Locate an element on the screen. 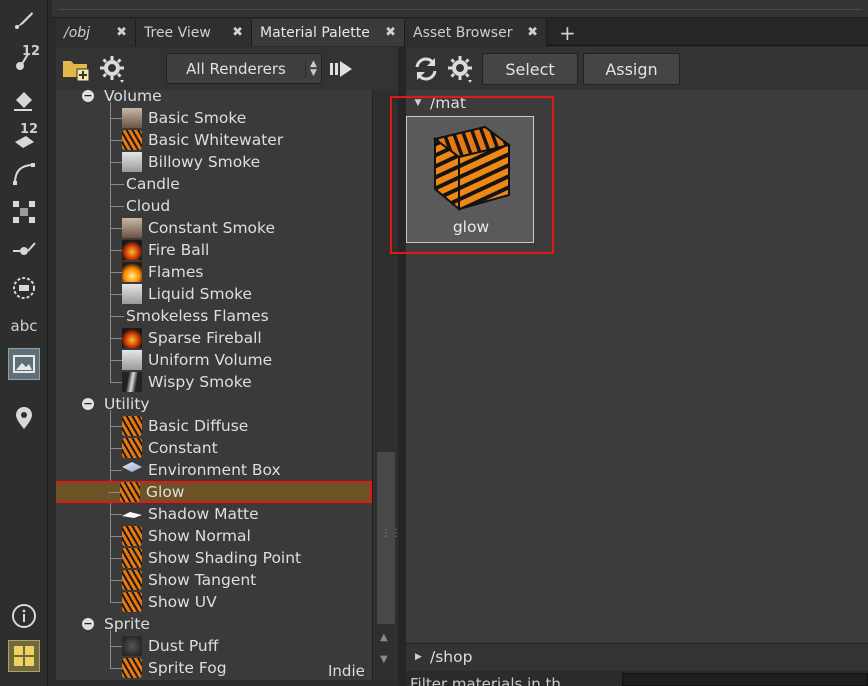 This screenshot has height=686, width=868. tree-item-label: Glow is located at coordinates (165, 492).